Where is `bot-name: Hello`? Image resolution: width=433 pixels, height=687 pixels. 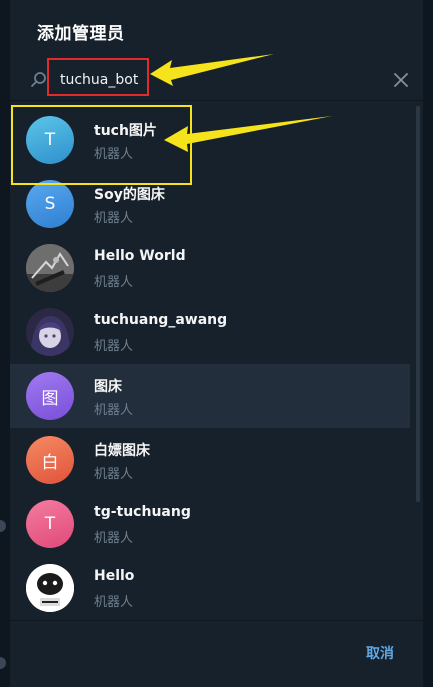 bot-name: Hello is located at coordinates (114, 576).